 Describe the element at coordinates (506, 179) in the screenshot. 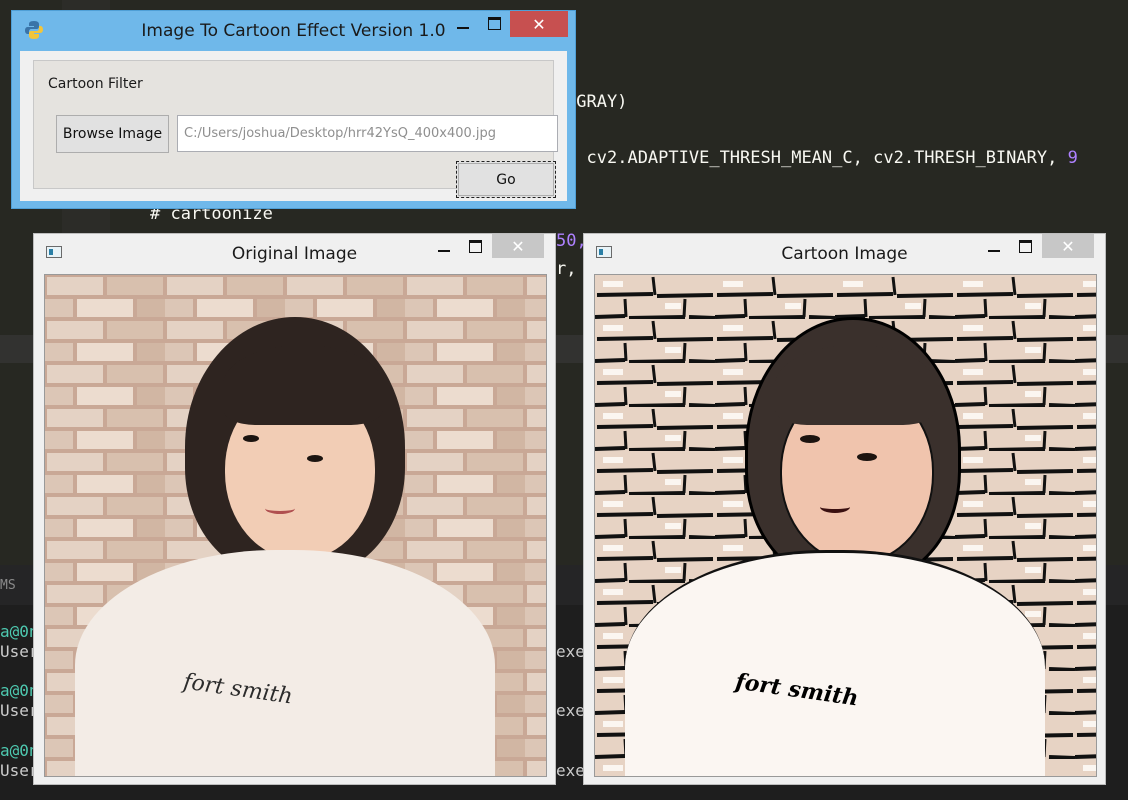

I see `go-button: Go` at that location.